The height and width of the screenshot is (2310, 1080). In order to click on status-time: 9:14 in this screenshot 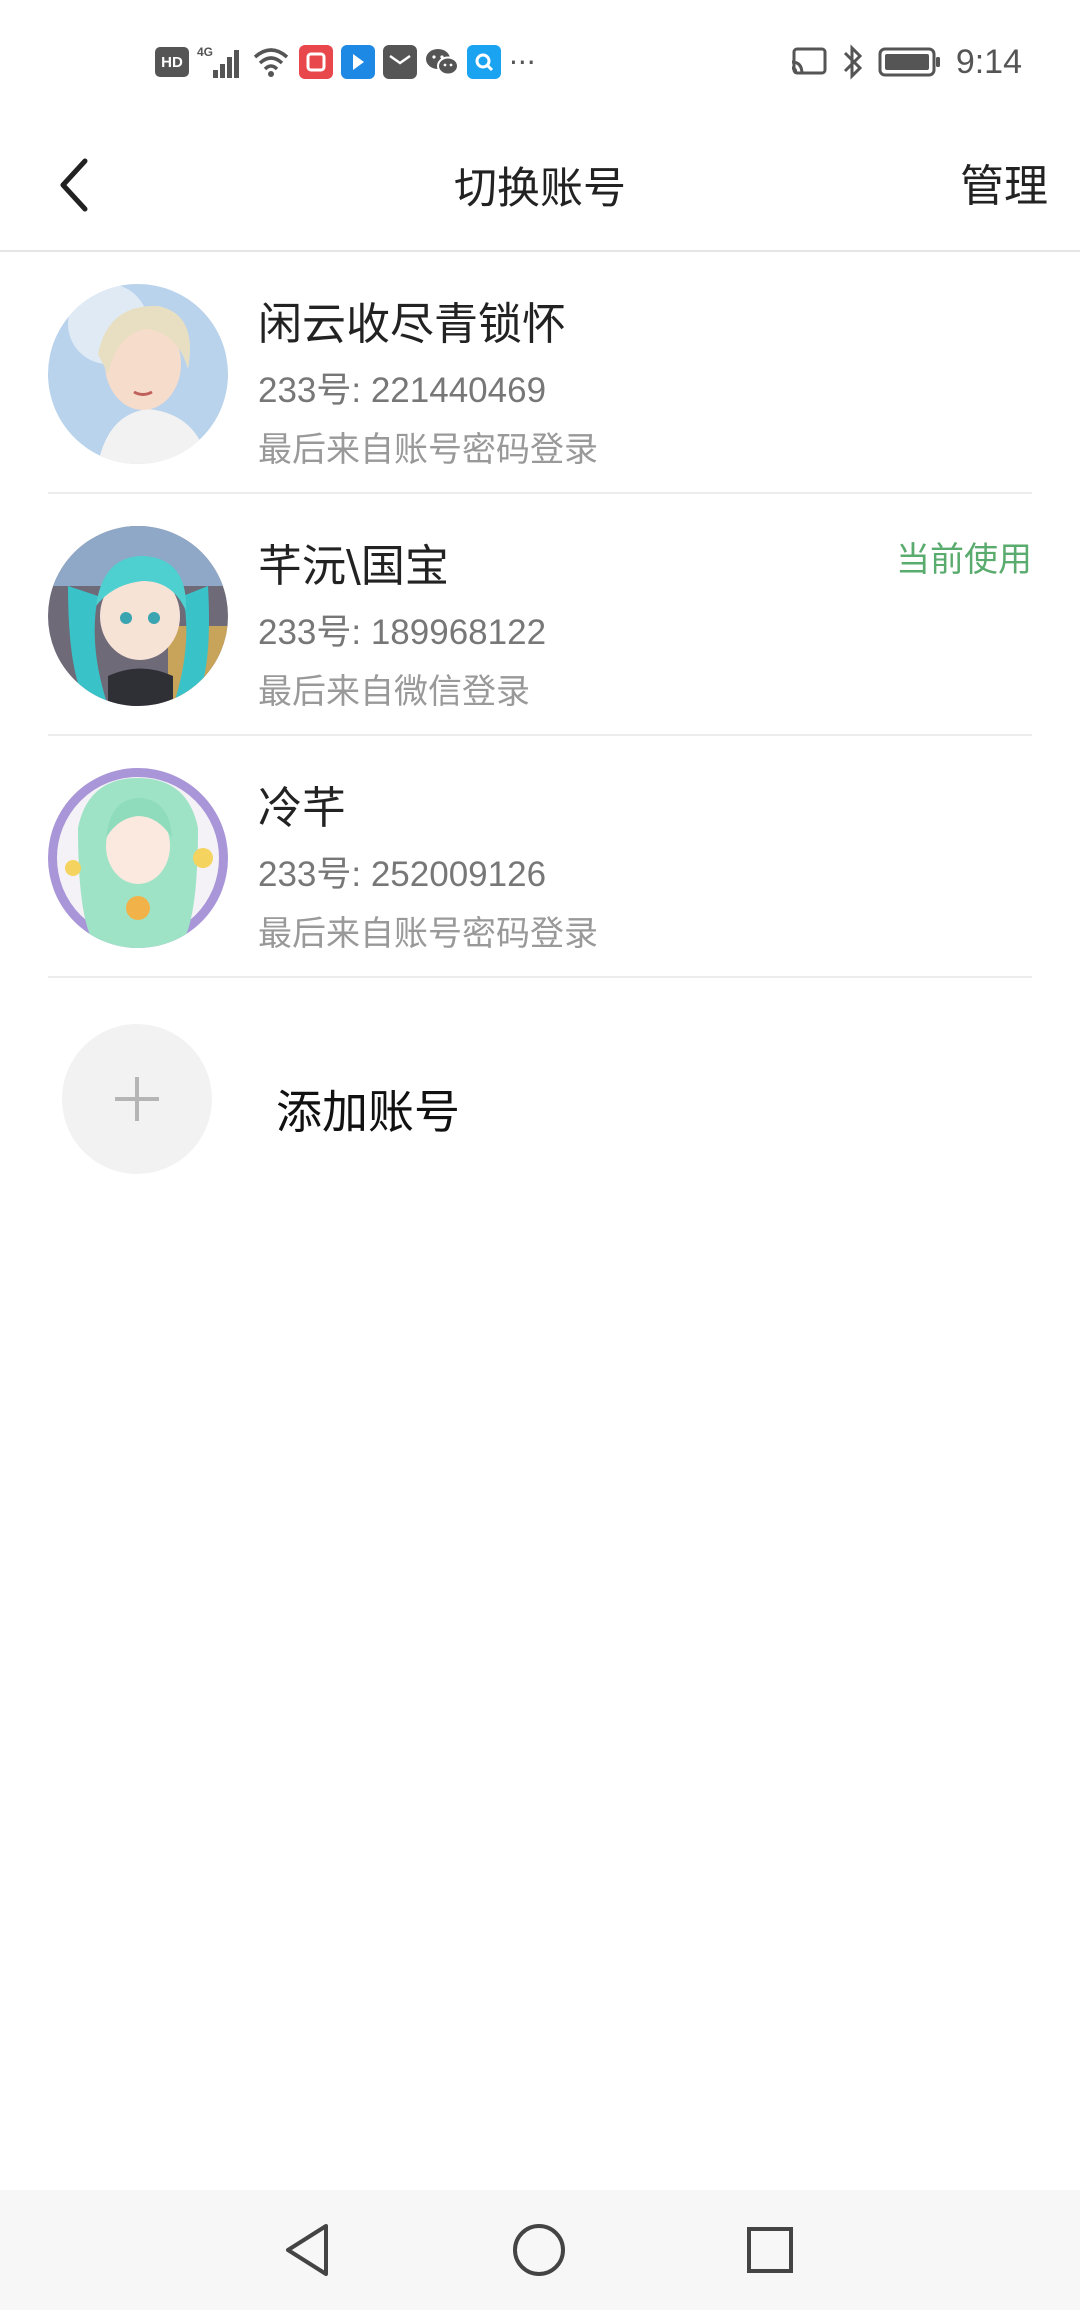, I will do `click(988, 61)`.